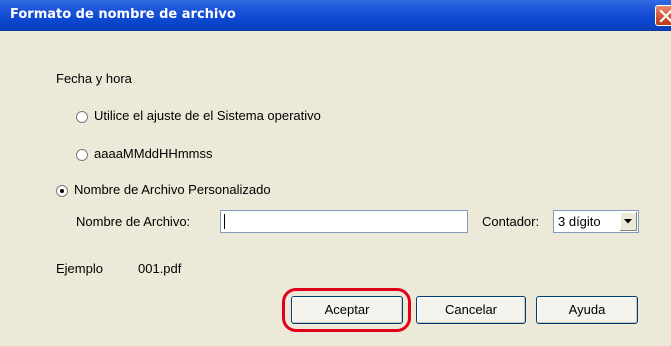  I want to click on close-icon, so click(665, 16).